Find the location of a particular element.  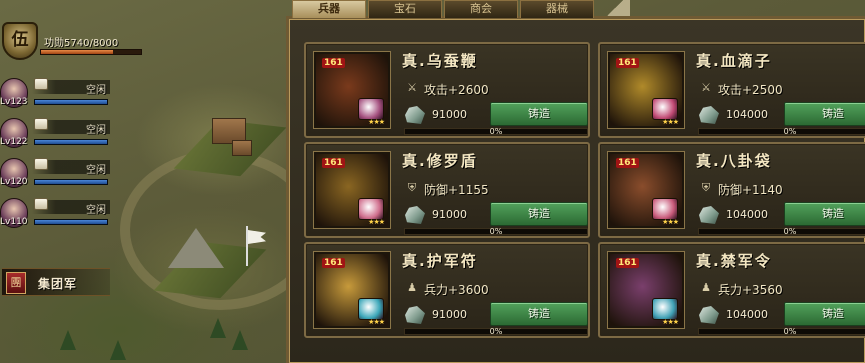

equipment-name: 真.护军符 is located at coordinates (440, 261).